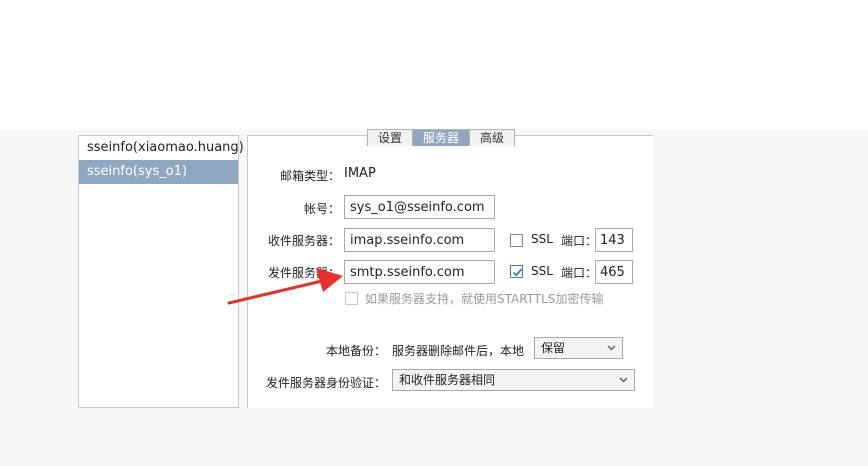 The width and height of the screenshot is (868, 466). I want to click on incoming-port-label: 端口：, so click(579, 241).